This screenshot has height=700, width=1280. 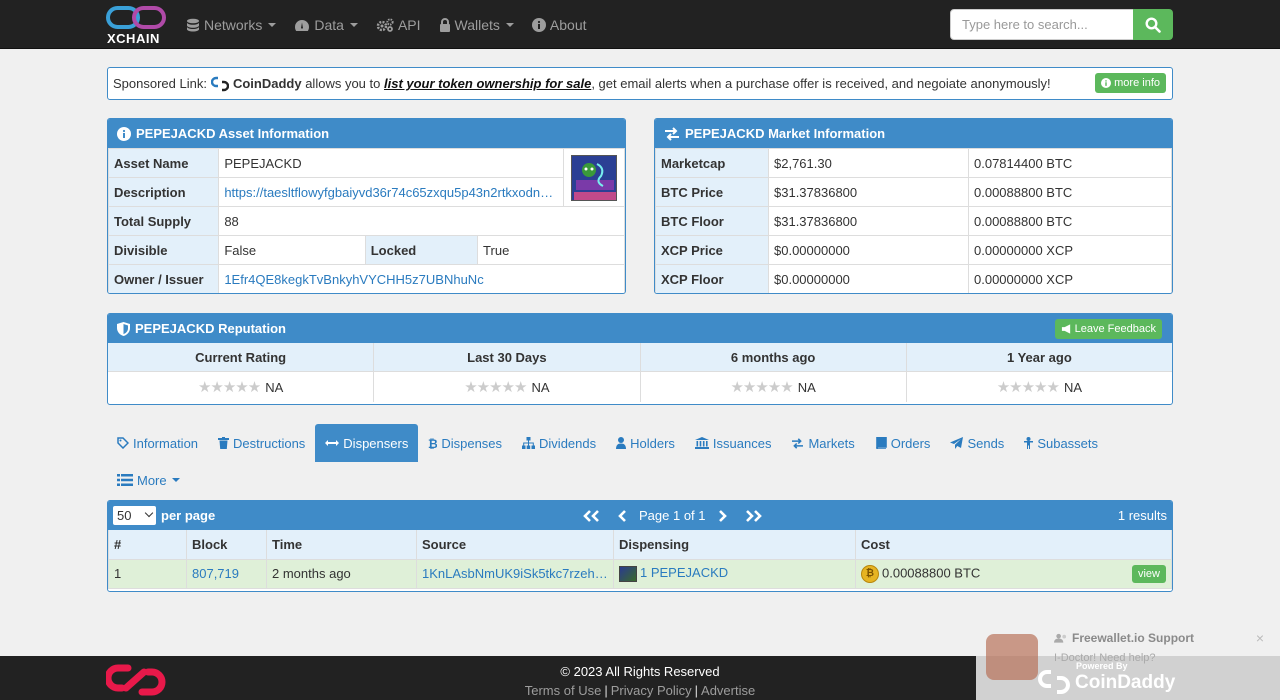 I want to click on view-button: view, so click(x=1148, y=573).